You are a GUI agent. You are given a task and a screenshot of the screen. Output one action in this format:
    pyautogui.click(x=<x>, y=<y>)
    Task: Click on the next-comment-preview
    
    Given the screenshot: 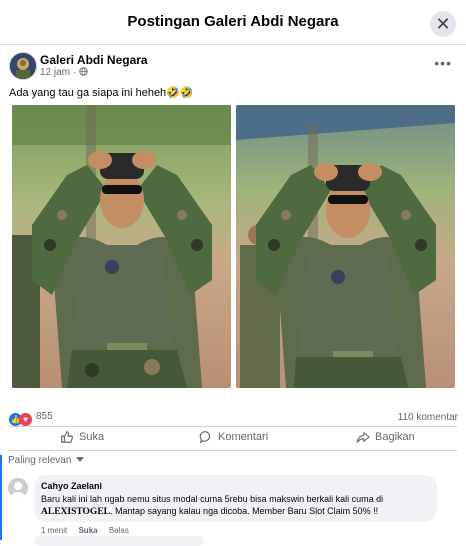 What is the action you would take?
    pyautogui.click(x=119, y=541)
    